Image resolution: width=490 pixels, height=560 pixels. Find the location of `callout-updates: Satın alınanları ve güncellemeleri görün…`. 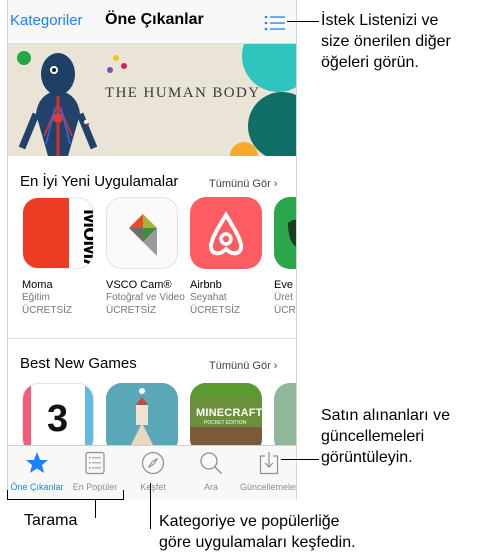

callout-updates: Satın alınanları ve güncellemeleri görün… is located at coordinates (385, 436).